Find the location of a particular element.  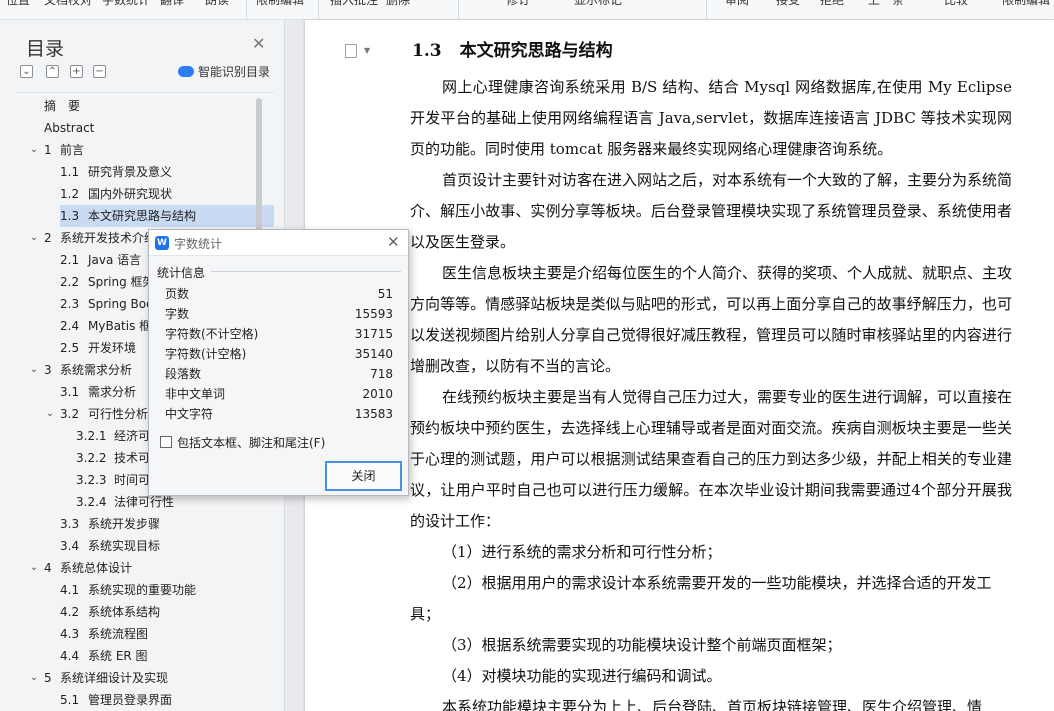

toc-item: 4.4 系统 ER 图 is located at coordinates (167, 656).